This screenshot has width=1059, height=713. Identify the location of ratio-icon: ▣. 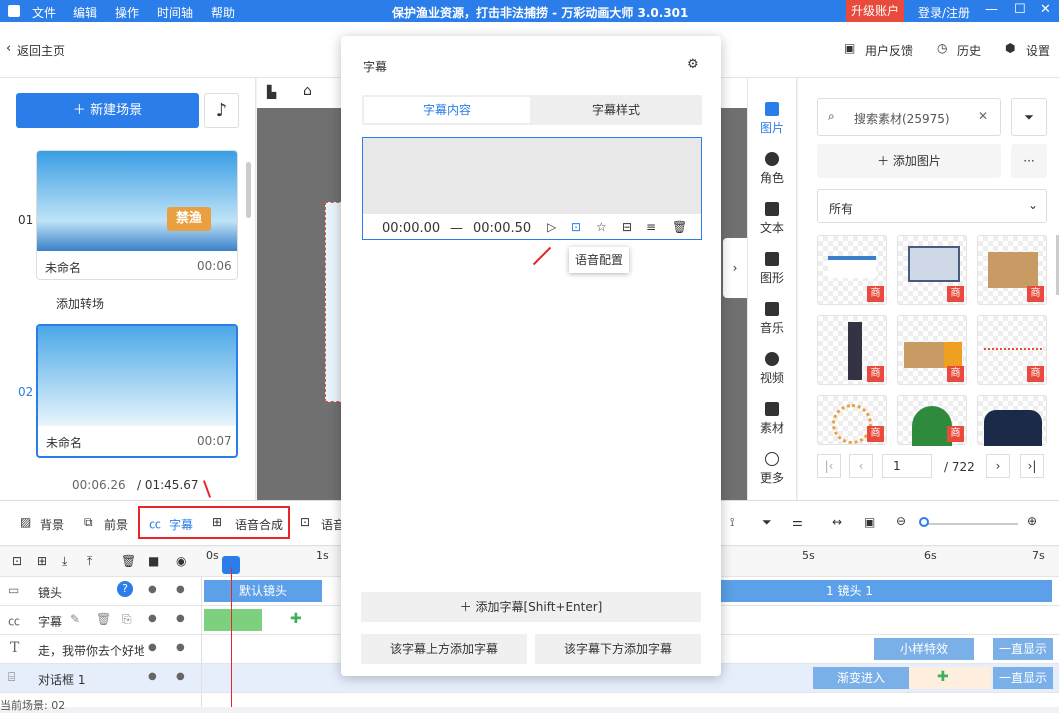
(869, 522).